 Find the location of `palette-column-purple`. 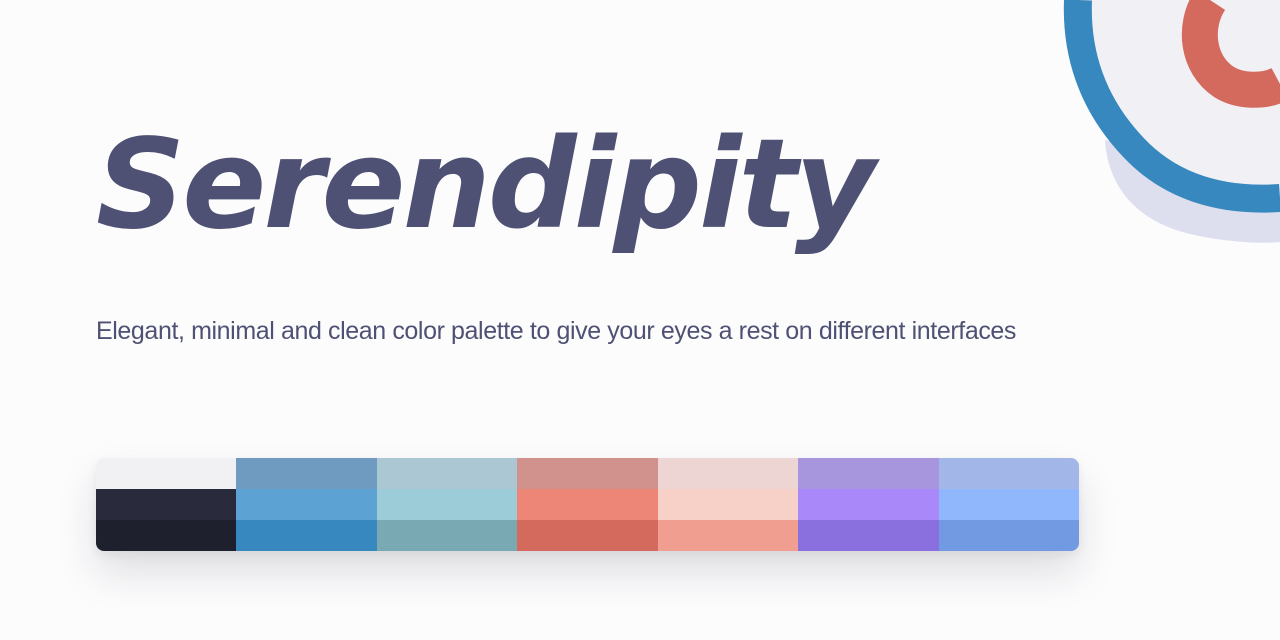

palette-column-purple is located at coordinates (868, 504).